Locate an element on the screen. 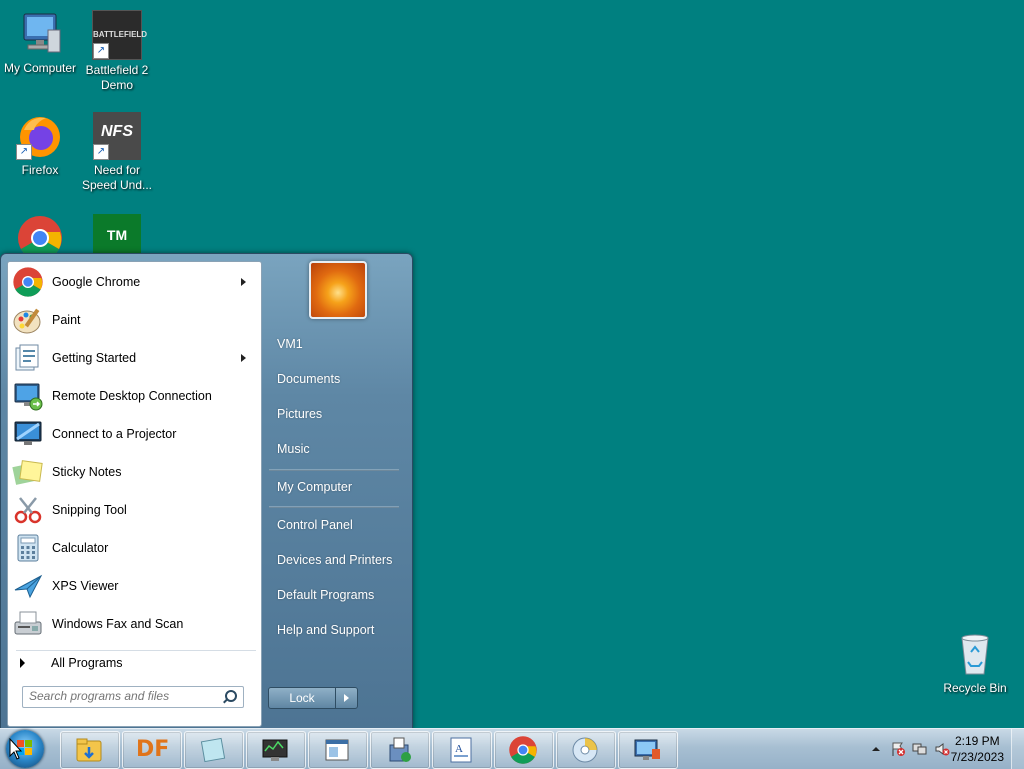 The height and width of the screenshot is (769, 1024). explorer-folder-icon is located at coordinates (89, 750).